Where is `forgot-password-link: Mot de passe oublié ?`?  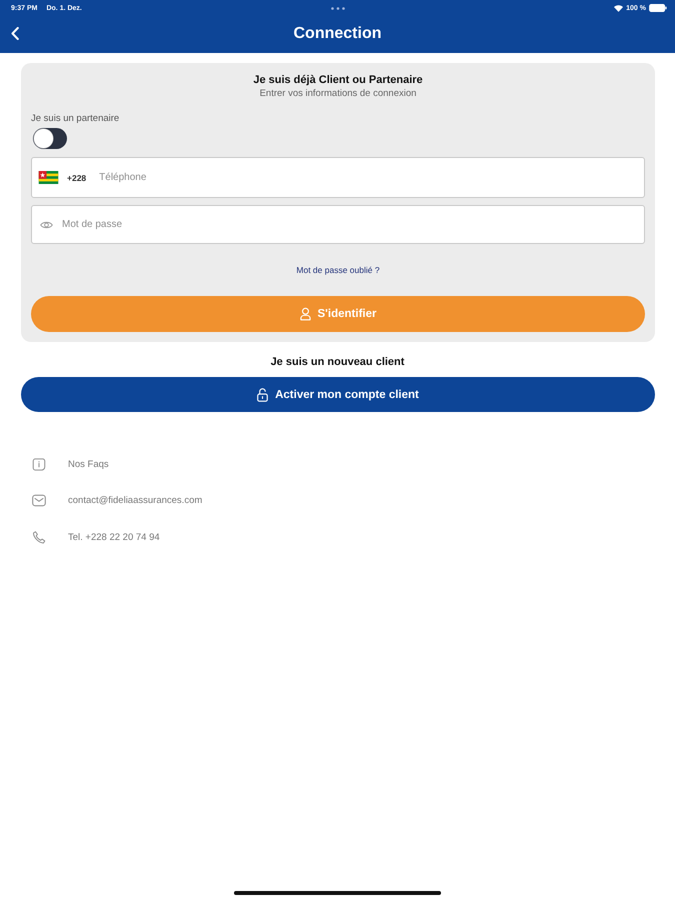
forgot-password-link: Mot de passe oublié ? is located at coordinates (338, 270).